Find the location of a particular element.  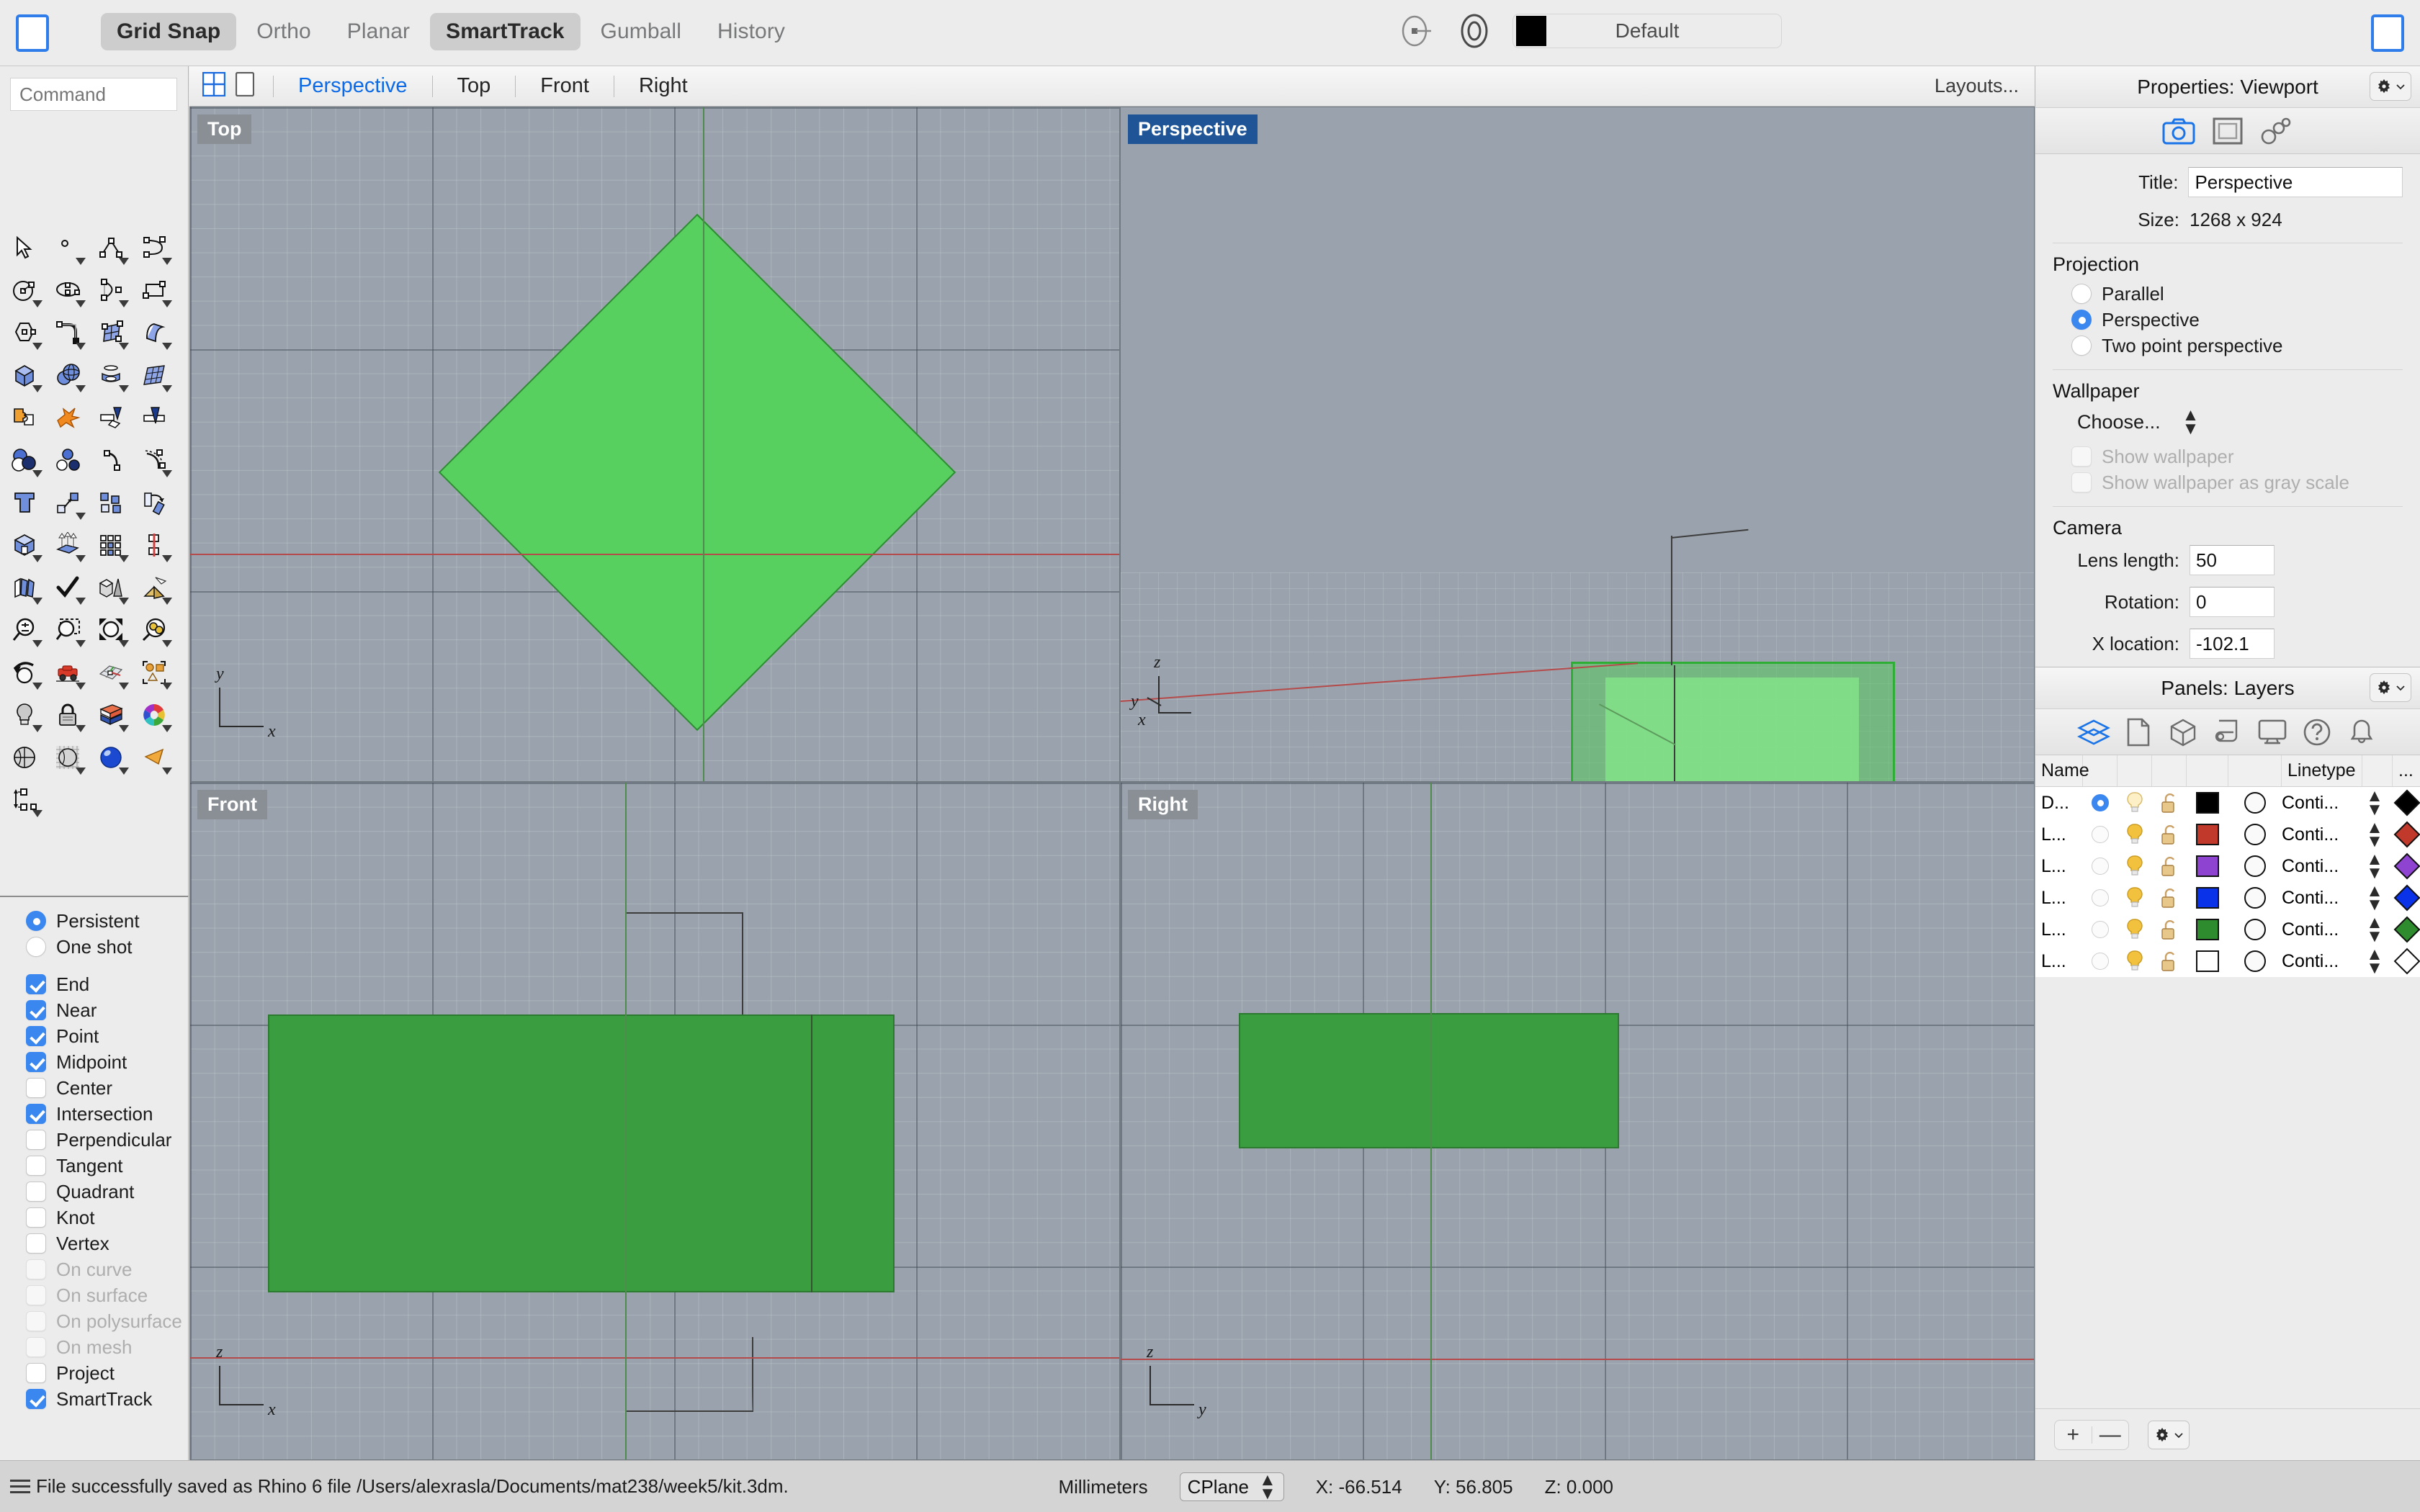

osnap-project: Project is located at coordinates (107, 1373).